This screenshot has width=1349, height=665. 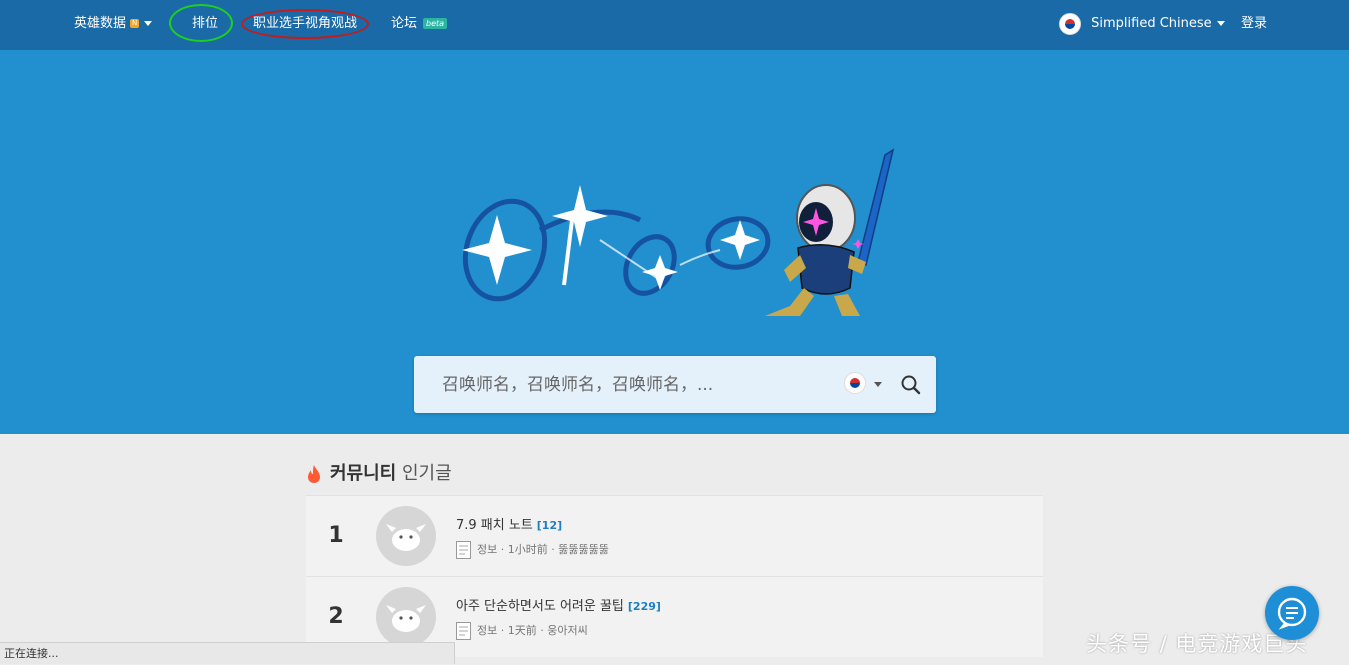 What do you see at coordinates (674, 535) in the screenshot?
I see `list-item: 1 7.9 패치 노트 [12] 정보 · 1小时前 · 뚫뚫뚫뚫뚫` at bounding box center [674, 535].